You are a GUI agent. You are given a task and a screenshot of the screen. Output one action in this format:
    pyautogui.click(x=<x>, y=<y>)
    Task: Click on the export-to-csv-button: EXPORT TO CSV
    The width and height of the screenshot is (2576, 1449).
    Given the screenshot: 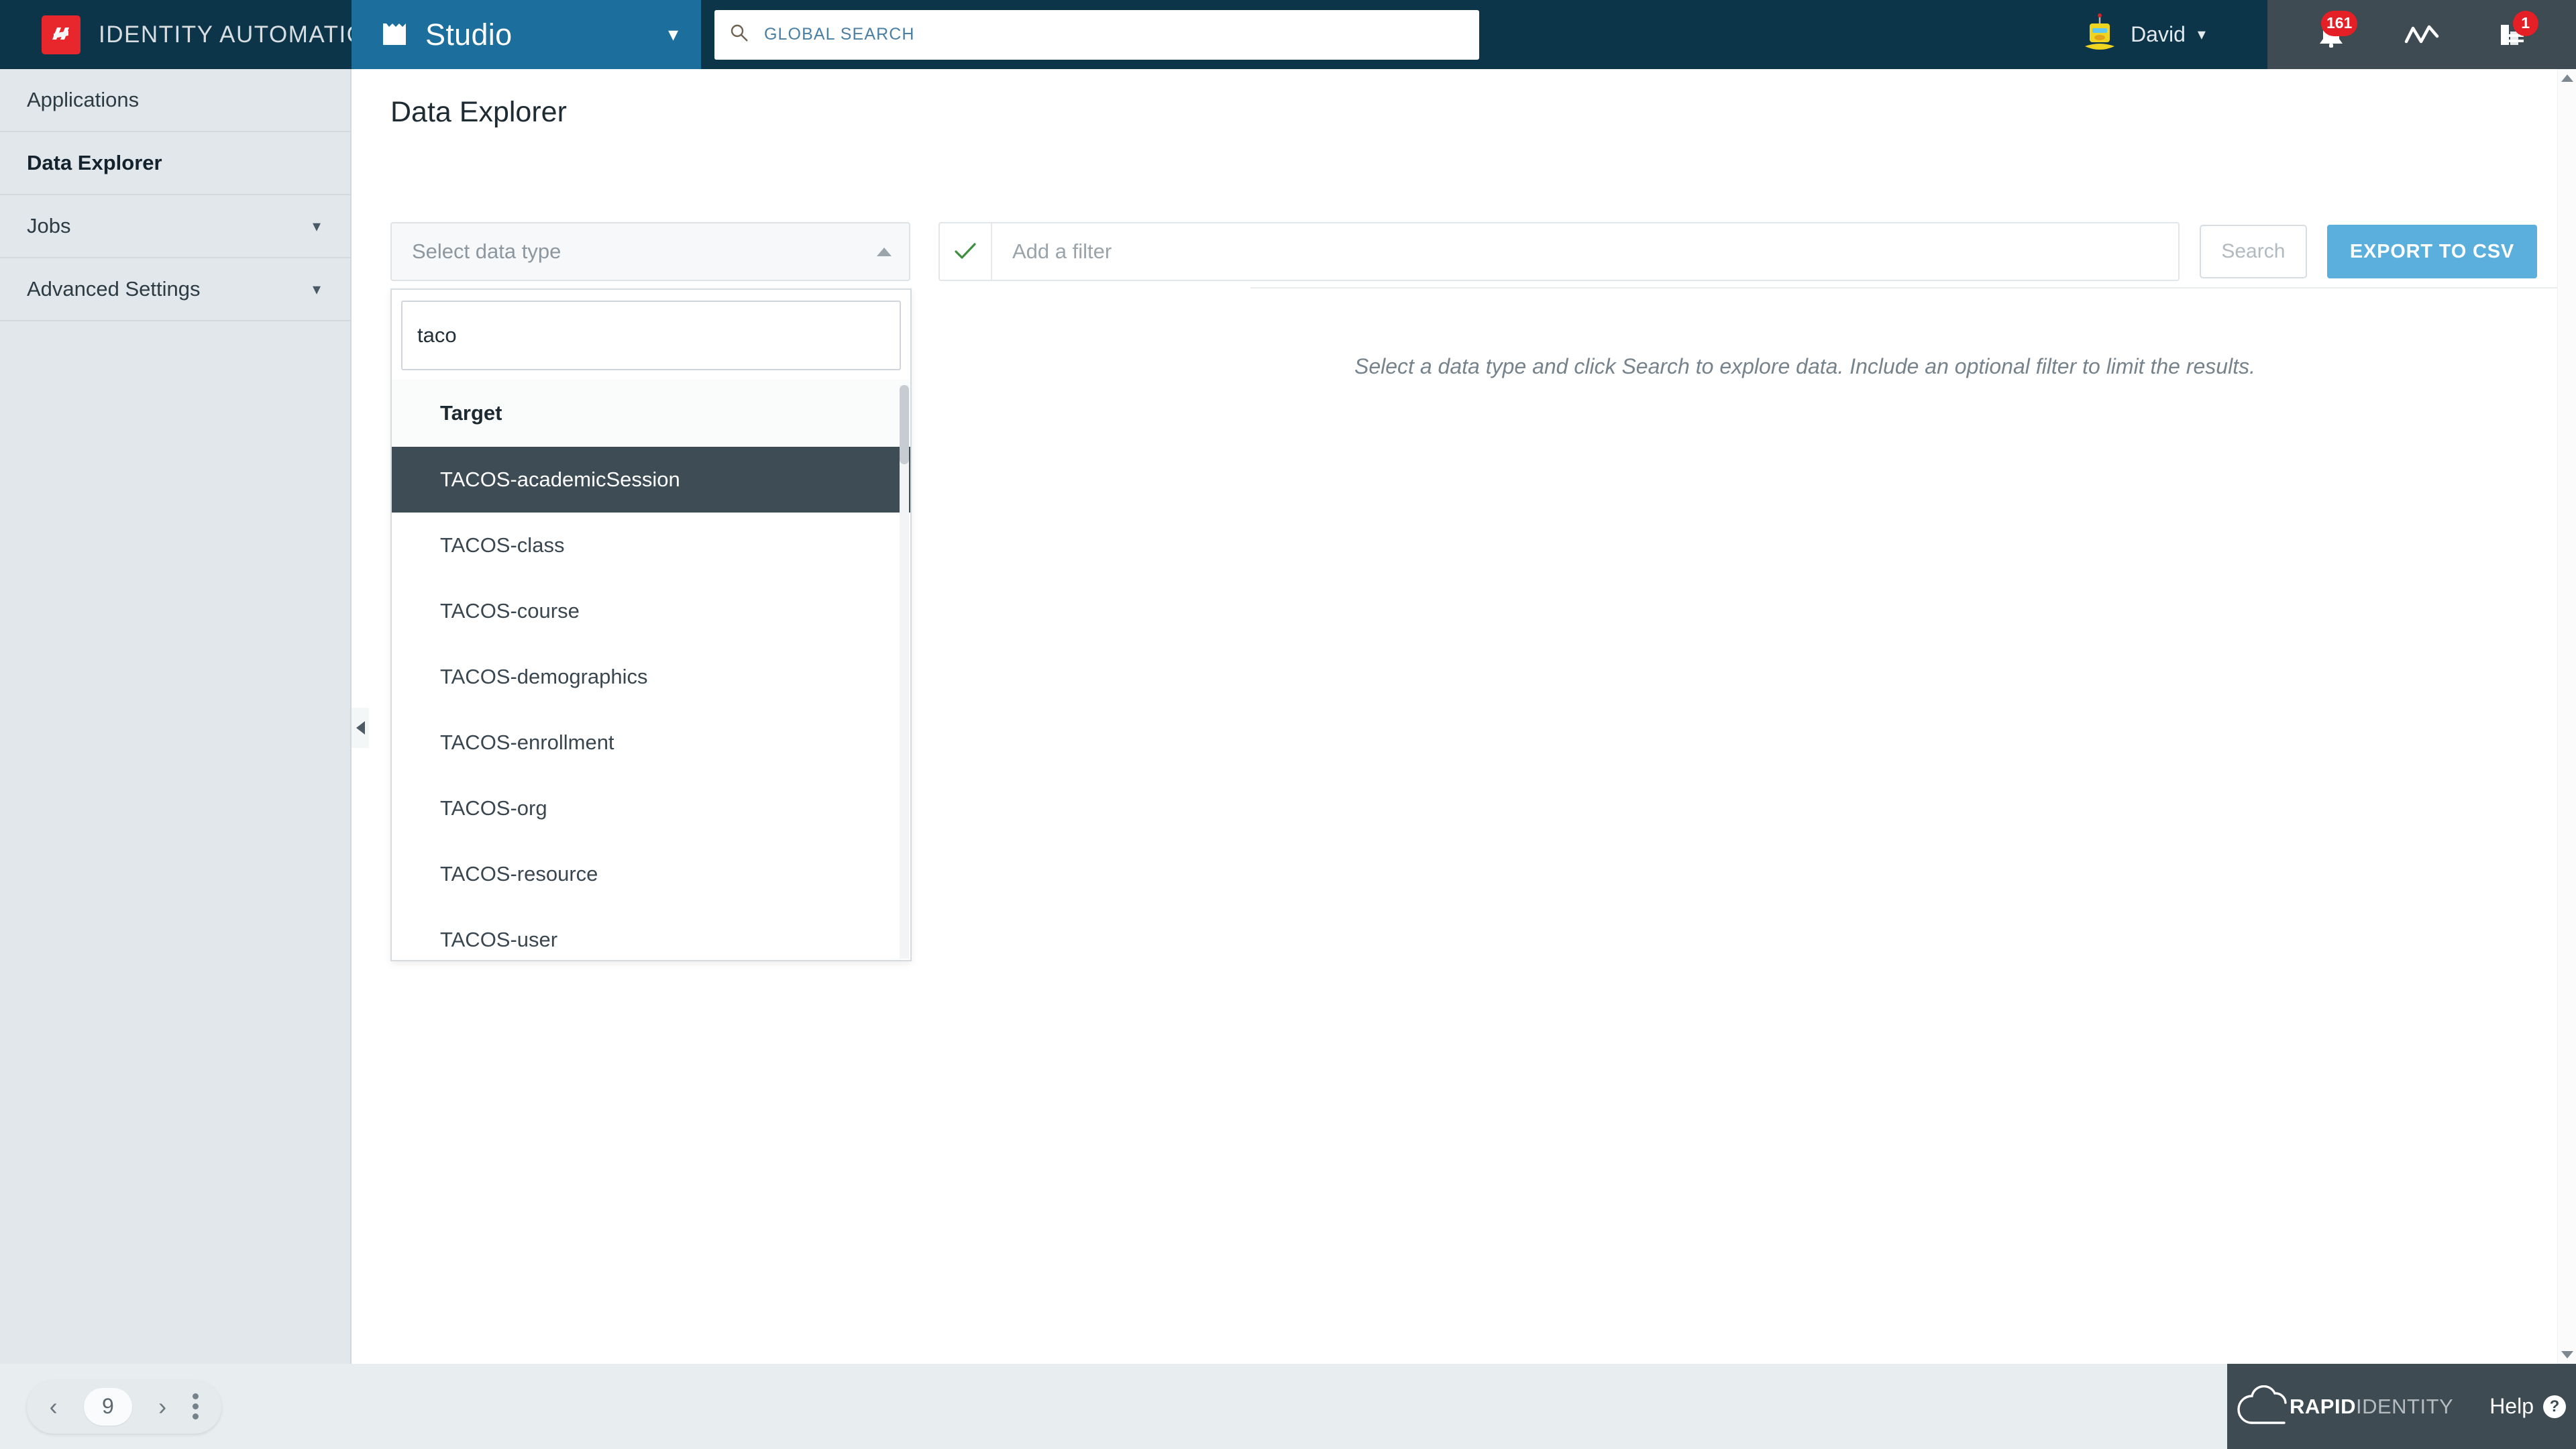 What is the action you would take?
    pyautogui.click(x=2431, y=251)
    